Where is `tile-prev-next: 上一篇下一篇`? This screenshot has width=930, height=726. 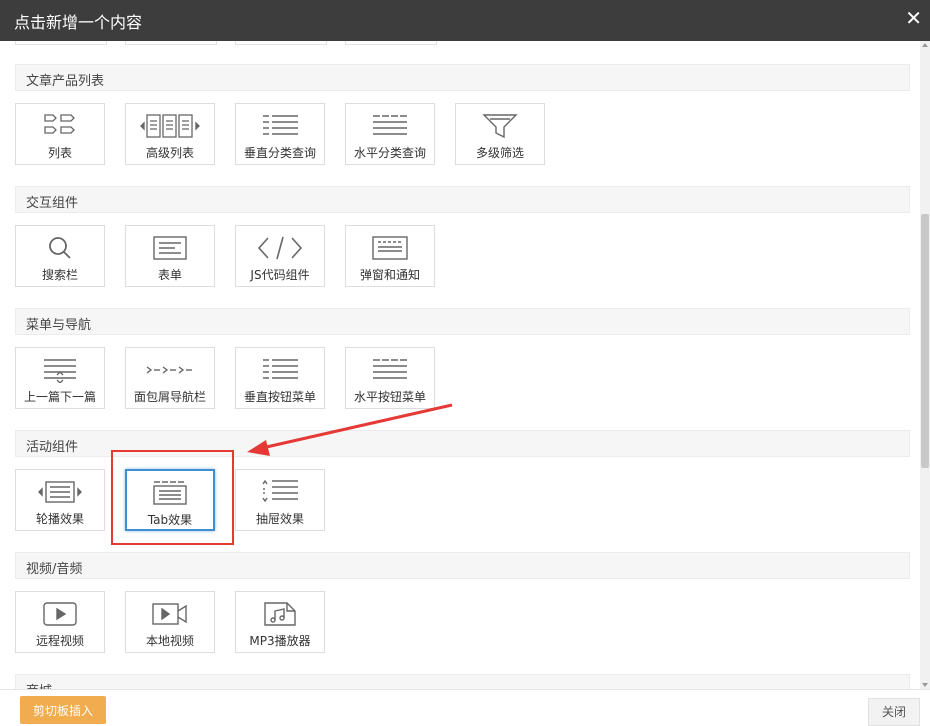
tile-prev-next: 上一篇下一篇 is located at coordinates (60, 378).